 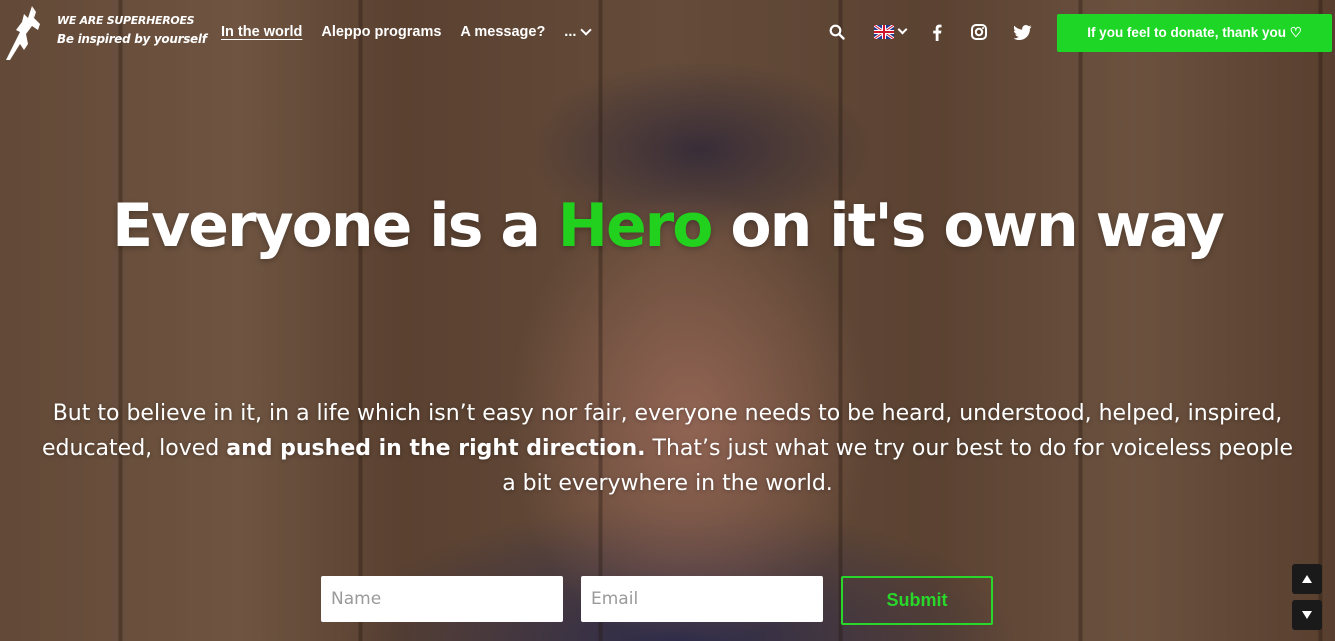 I want to click on nav-item-aleppo-programs: Aleppo programs, so click(x=381, y=32).